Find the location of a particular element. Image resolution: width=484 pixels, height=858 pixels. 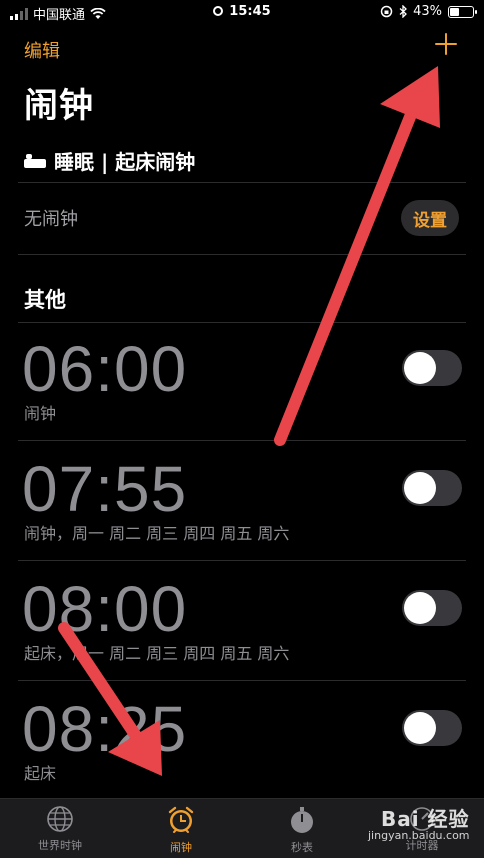

add-alarm-button is located at coordinates (446, 44).